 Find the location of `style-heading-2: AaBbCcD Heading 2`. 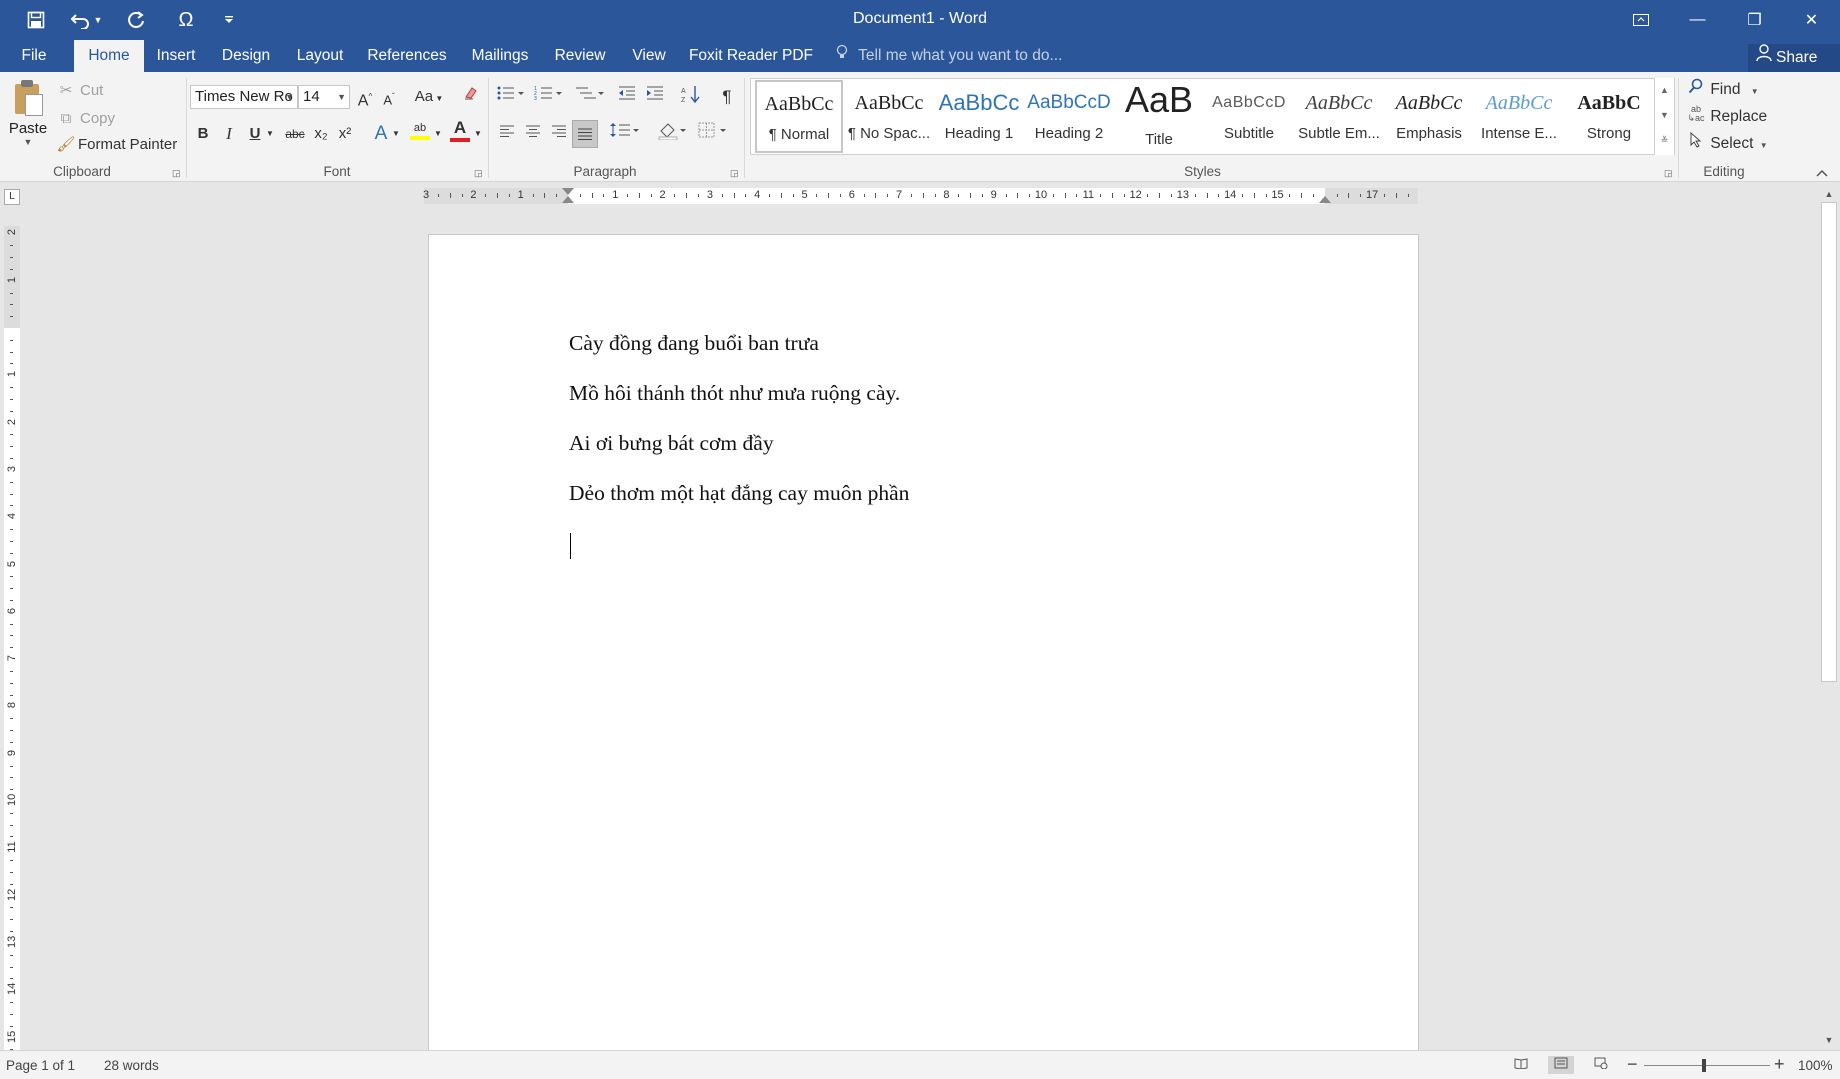

style-heading-2: AaBbCcD Heading 2 is located at coordinates (1069, 116).